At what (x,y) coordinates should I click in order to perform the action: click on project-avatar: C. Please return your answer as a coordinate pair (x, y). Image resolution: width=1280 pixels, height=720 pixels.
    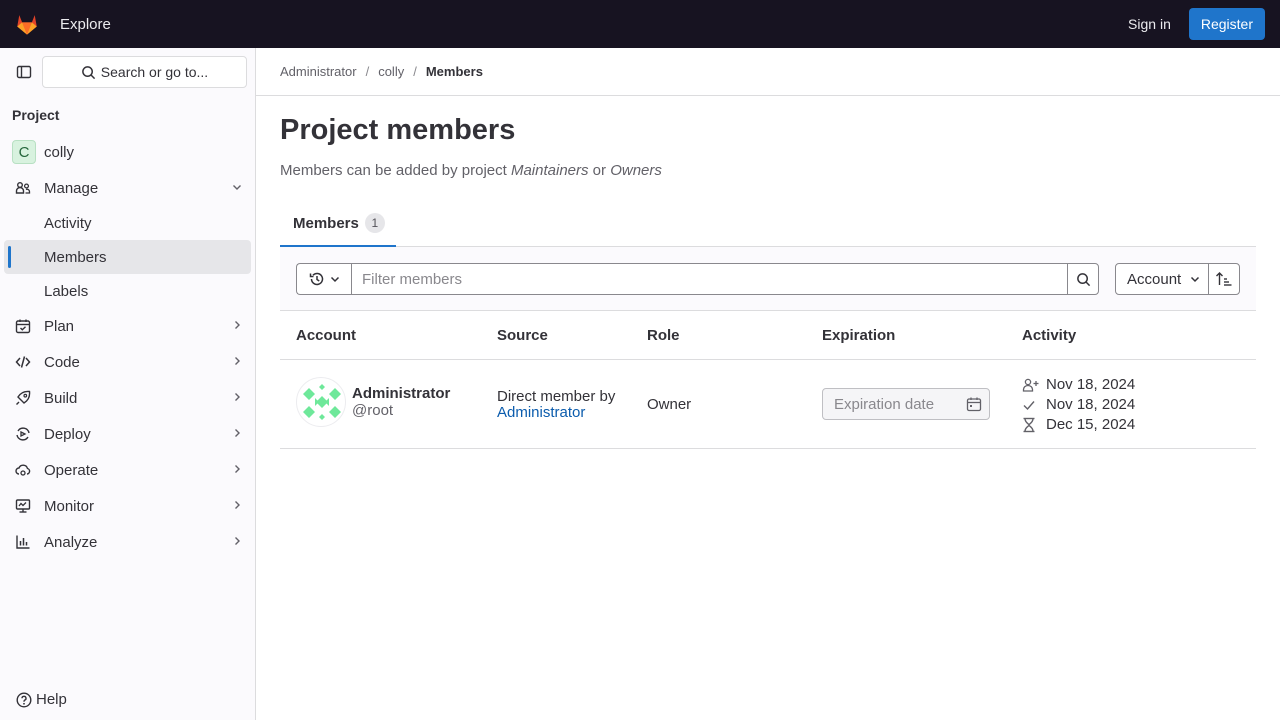
    Looking at the image, I should click on (24, 152).